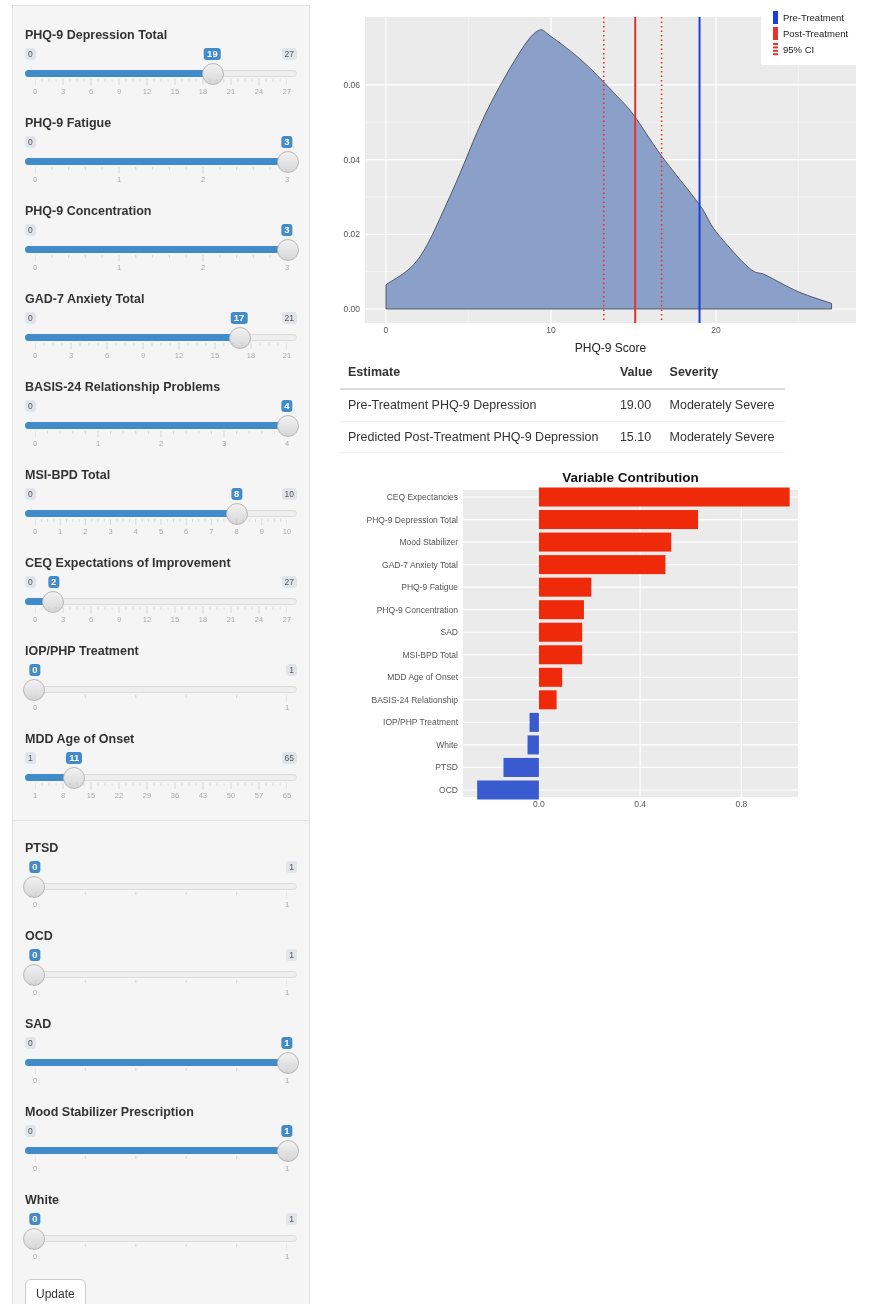 The width and height of the screenshot is (869, 1304). What do you see at coordinates (636, 404) in the screenshot?
I see `table-cell: 19.00` at bounding box center [636, 404].